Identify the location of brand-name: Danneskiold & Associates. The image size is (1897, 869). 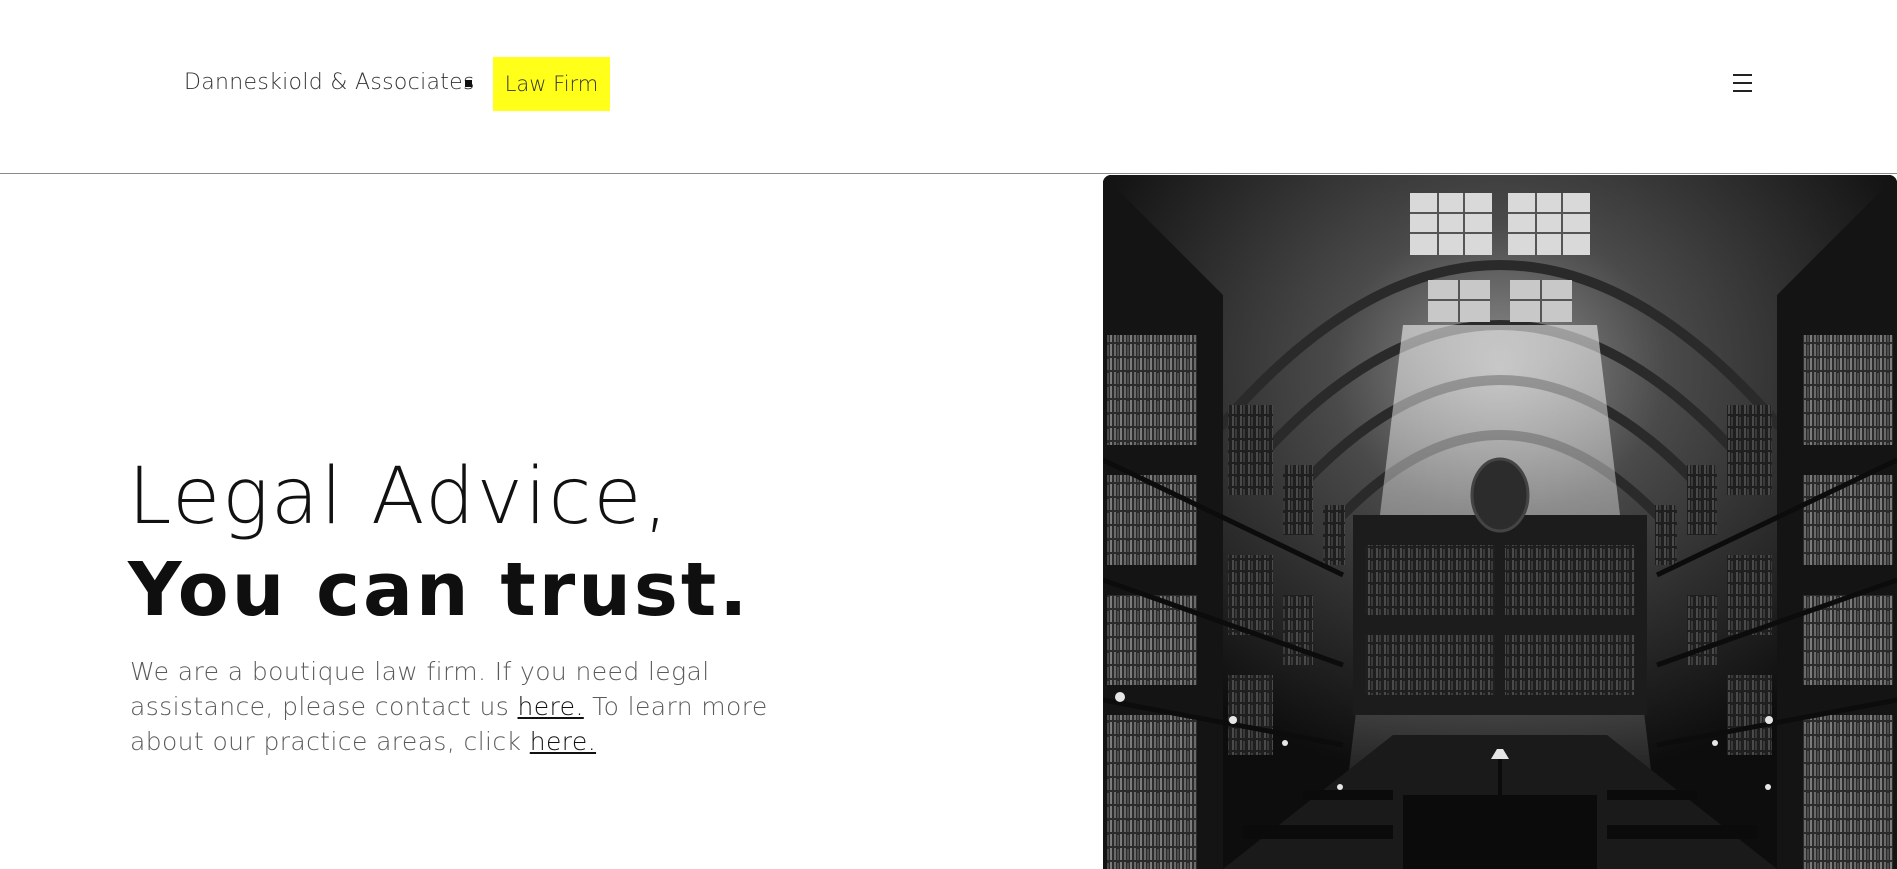
(329, 82).